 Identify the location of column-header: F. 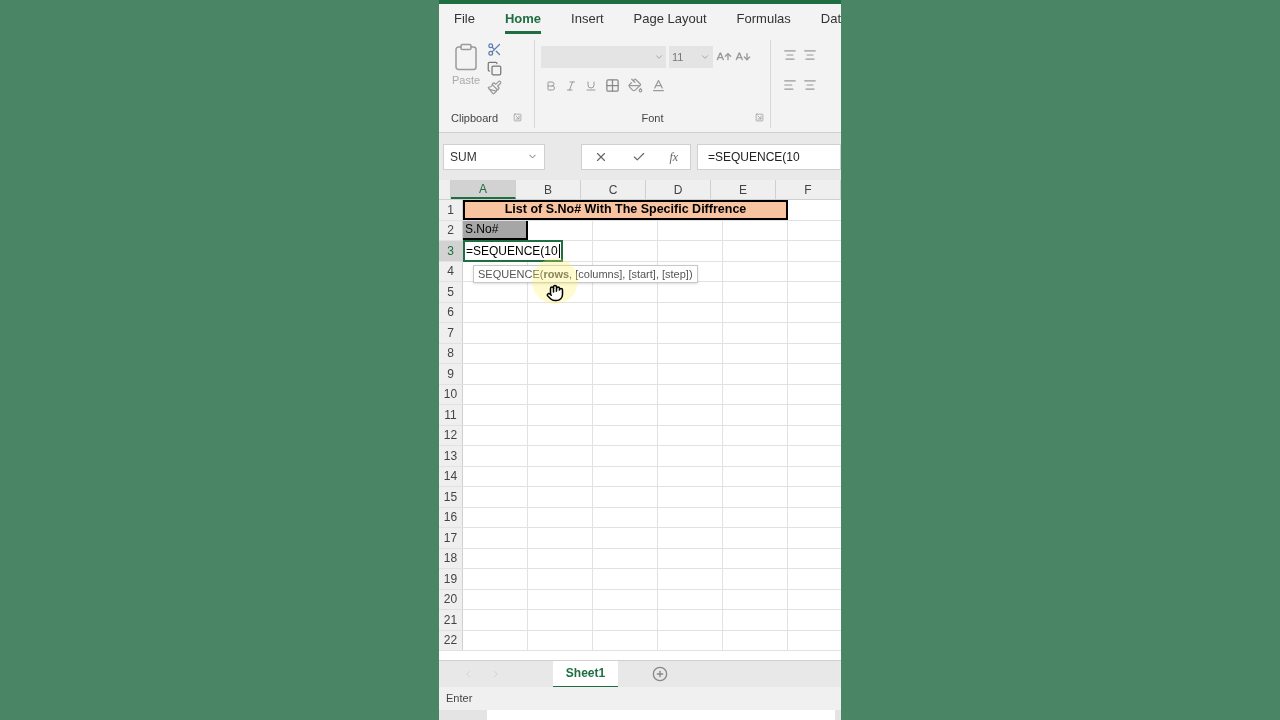
(808, 189).